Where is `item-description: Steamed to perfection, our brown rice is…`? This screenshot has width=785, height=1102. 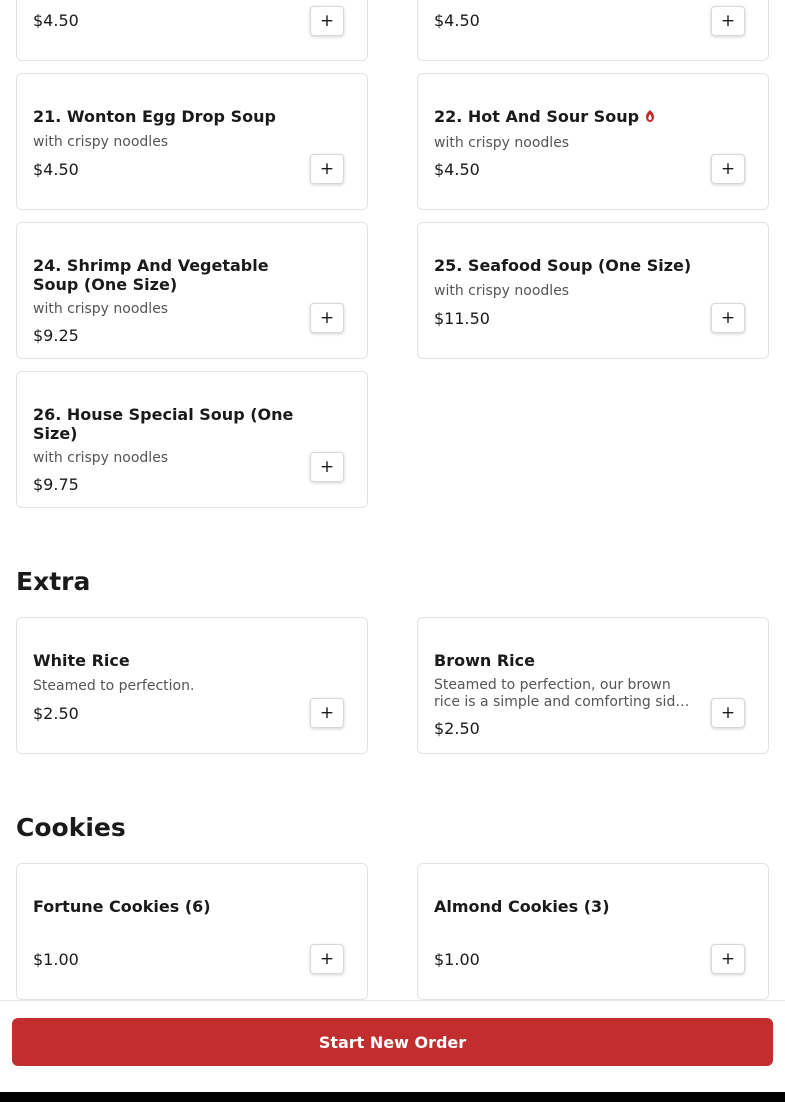 item-description: Steamed to perfection, our brown rice is… is located at coordinates (559, 693).